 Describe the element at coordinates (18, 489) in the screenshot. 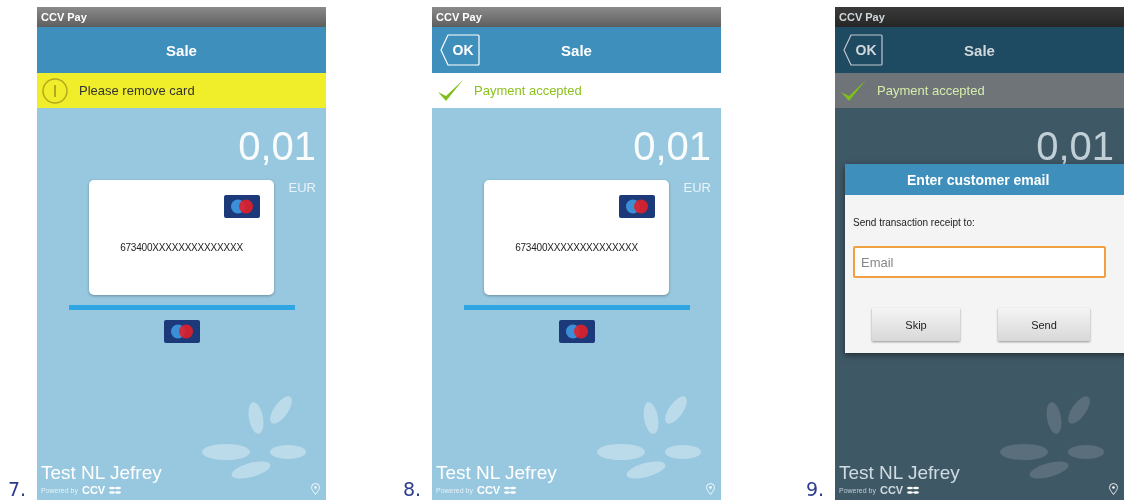

I see `step-number: 7.` at that location.